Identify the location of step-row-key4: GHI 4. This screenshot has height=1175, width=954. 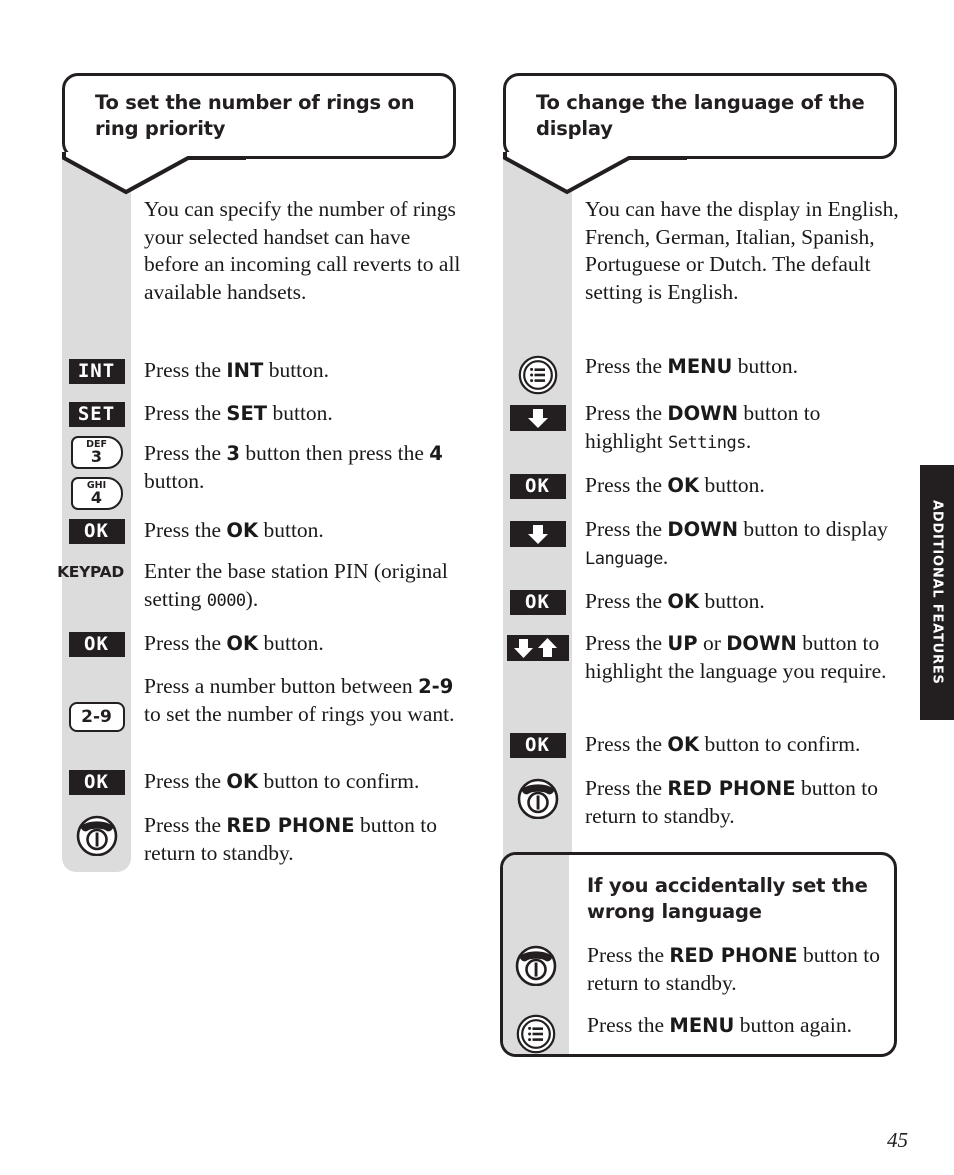
(267, 492).